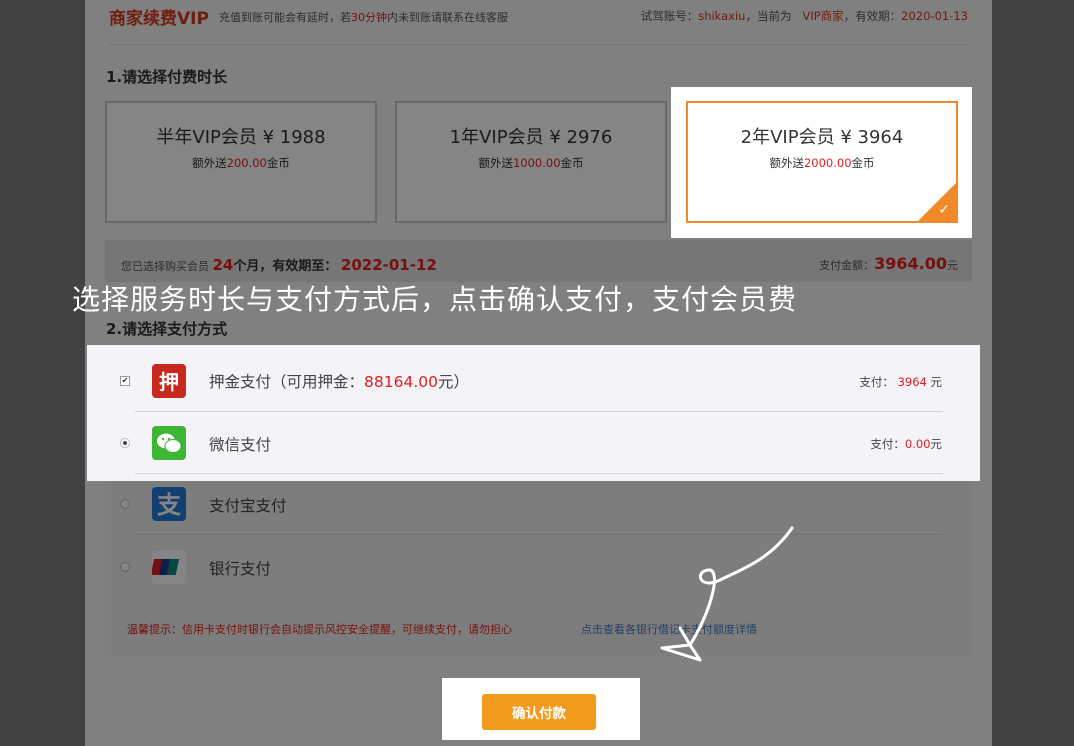 The width and height of the screenshot is (1074, 746). What do you see at coordinates (823, 16) in the screenshot?
I see `member-level: VIP商家` at bounding box center [823, 16].